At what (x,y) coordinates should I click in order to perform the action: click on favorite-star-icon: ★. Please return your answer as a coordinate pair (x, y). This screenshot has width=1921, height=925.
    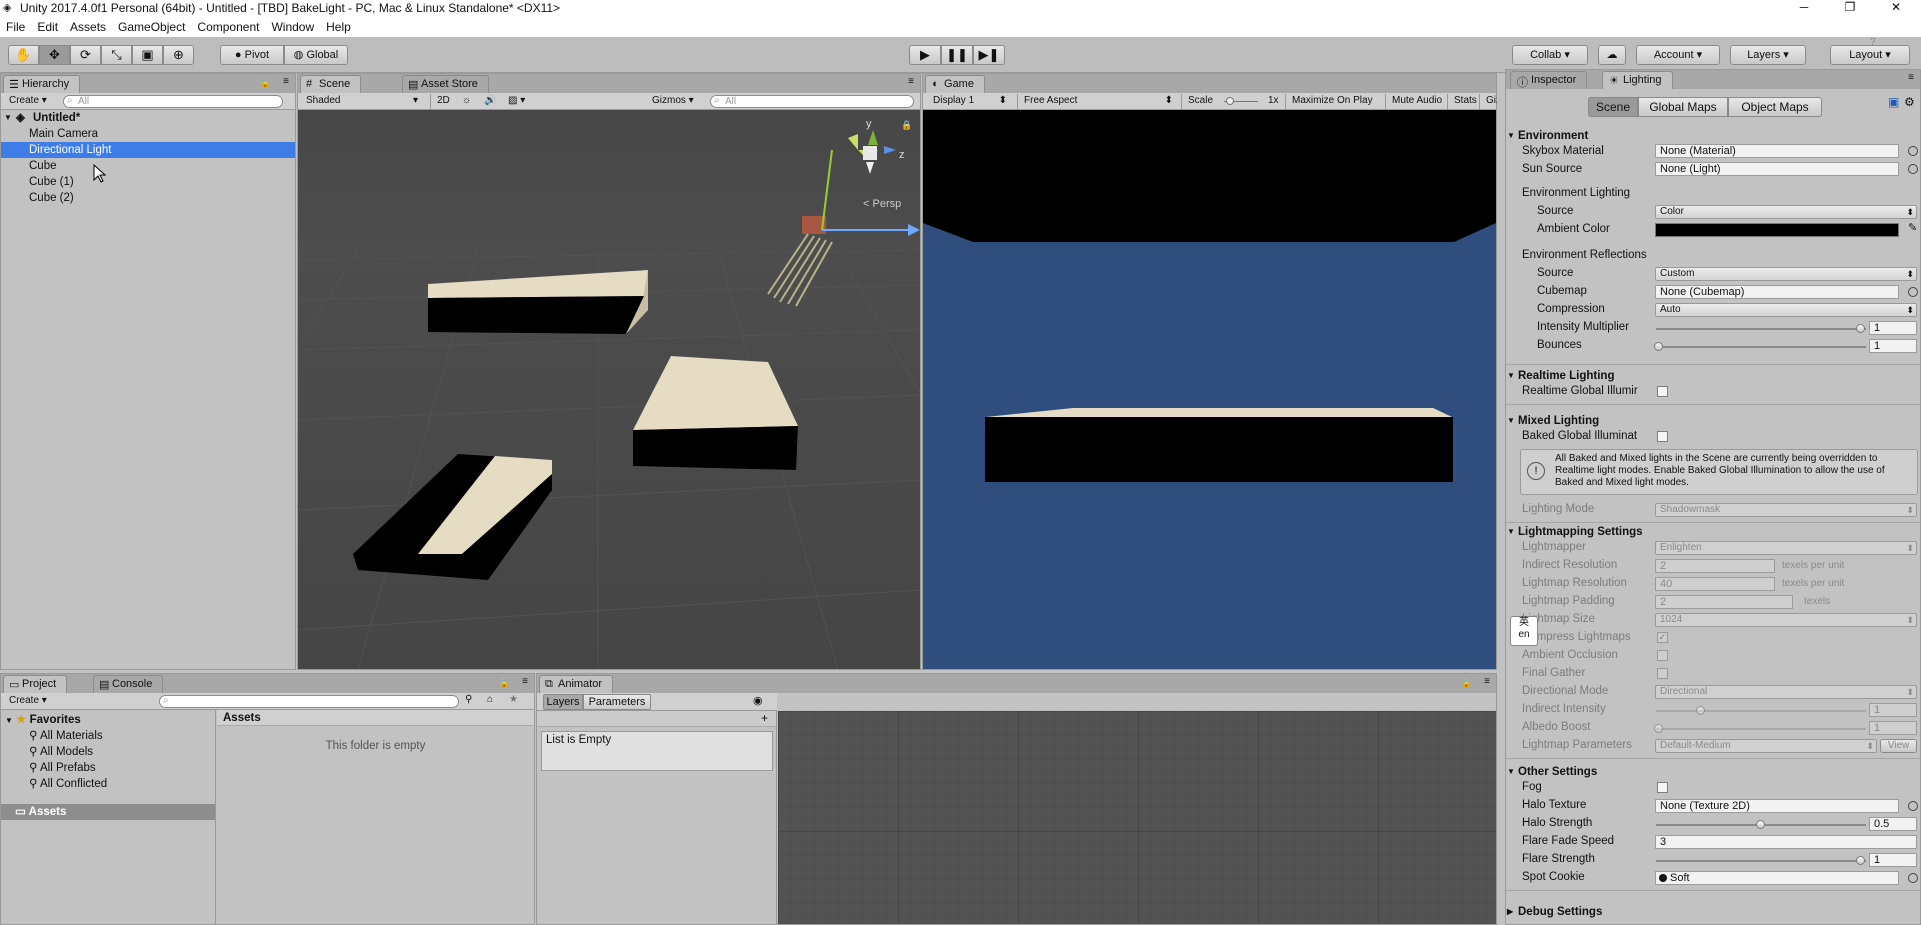
    Looking at the image, I should click on (513, 699).